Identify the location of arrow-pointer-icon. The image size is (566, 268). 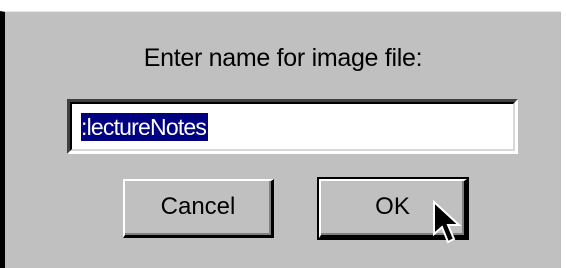
(447, 222).